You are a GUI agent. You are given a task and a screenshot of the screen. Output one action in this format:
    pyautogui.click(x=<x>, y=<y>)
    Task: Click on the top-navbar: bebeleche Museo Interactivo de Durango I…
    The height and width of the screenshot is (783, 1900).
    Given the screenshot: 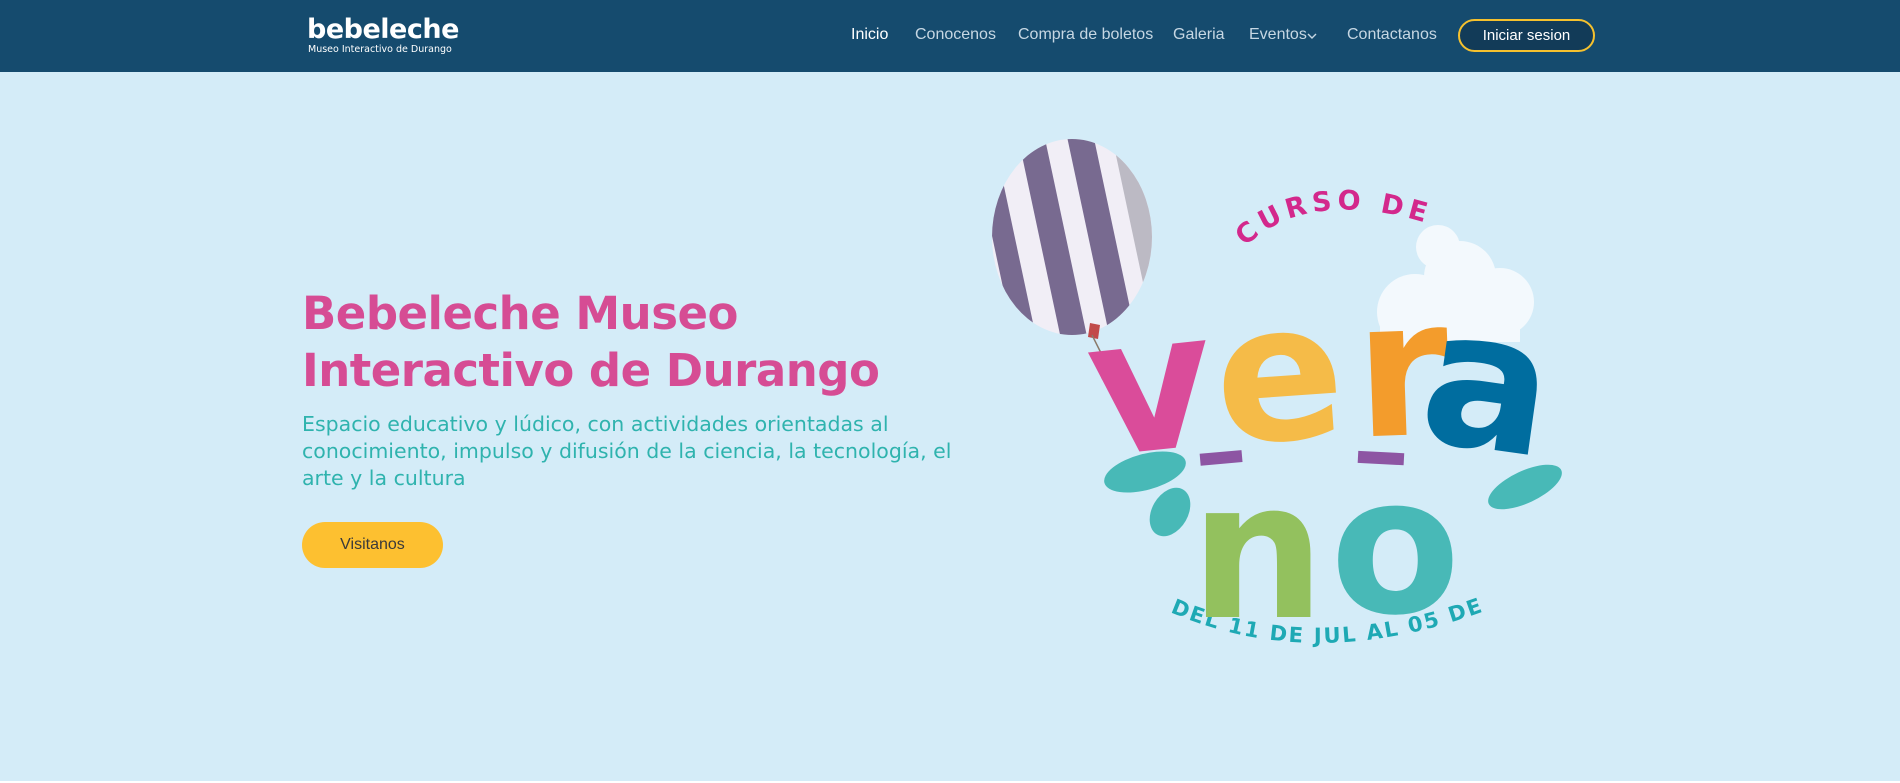 What is the action you would take?
    pyautogui.click(x=950, y=36)
    